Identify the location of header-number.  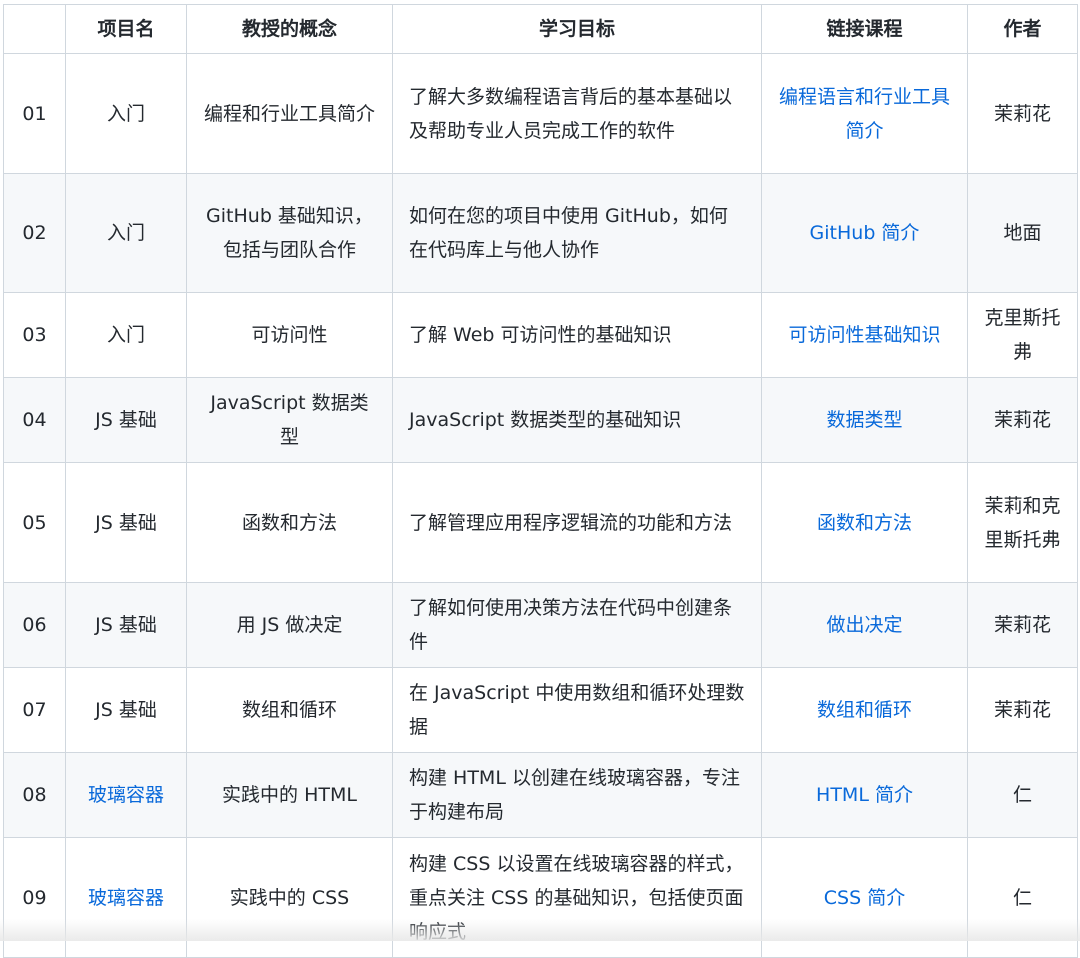
(34, 29).